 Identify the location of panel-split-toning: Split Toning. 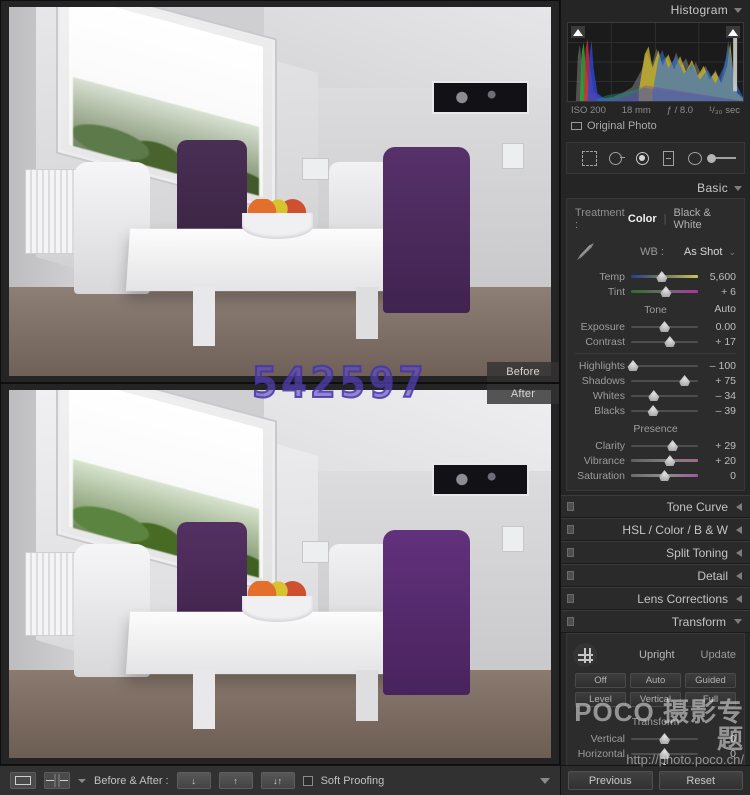
(655, 552).